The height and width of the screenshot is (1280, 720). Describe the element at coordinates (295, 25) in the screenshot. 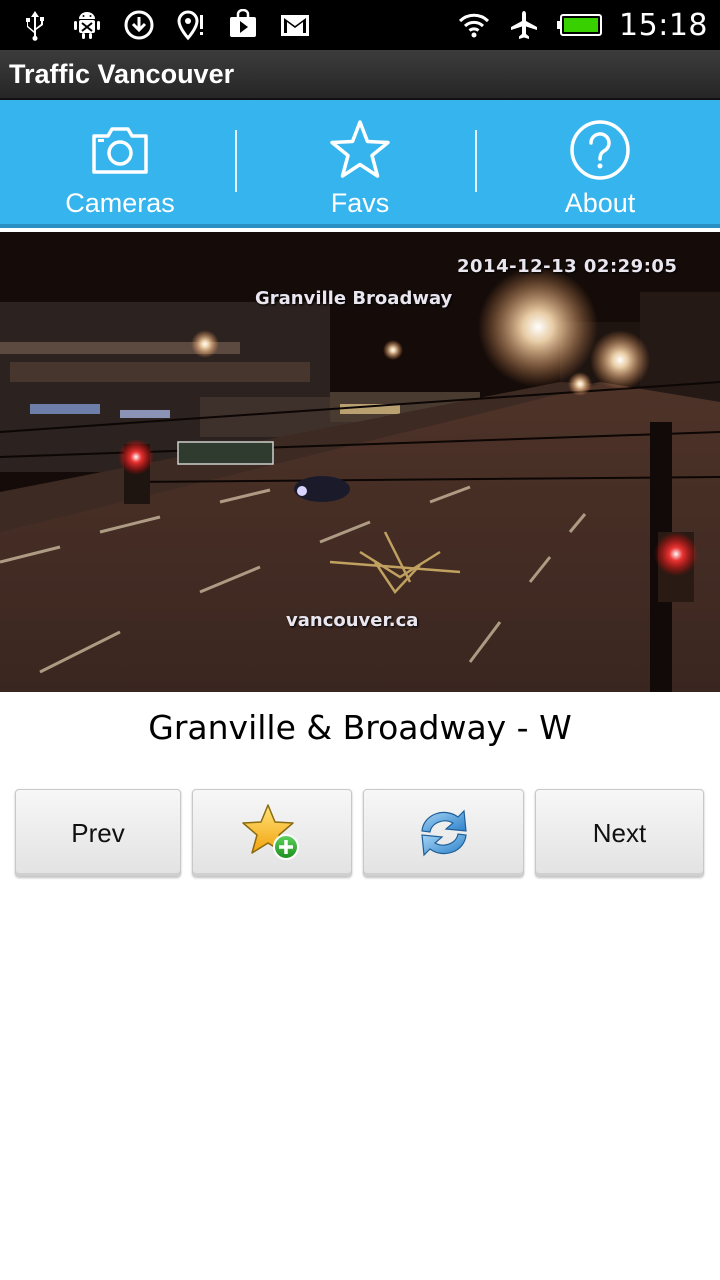

I see `gmail-icon` at that location.